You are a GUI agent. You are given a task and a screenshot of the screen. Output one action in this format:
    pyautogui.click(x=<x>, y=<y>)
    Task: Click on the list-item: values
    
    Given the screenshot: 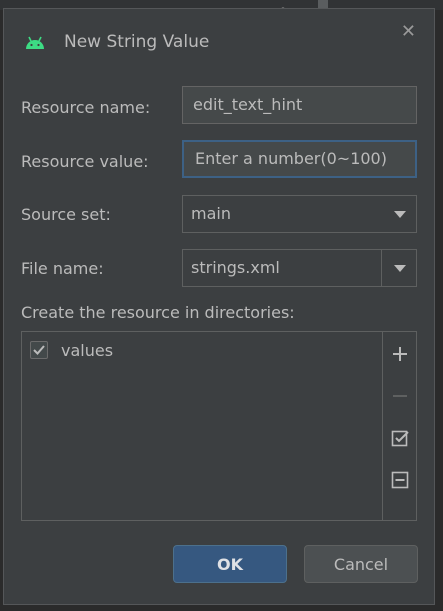 What is the action you would take?
    pyautogui.click(x=71, y=350)
    